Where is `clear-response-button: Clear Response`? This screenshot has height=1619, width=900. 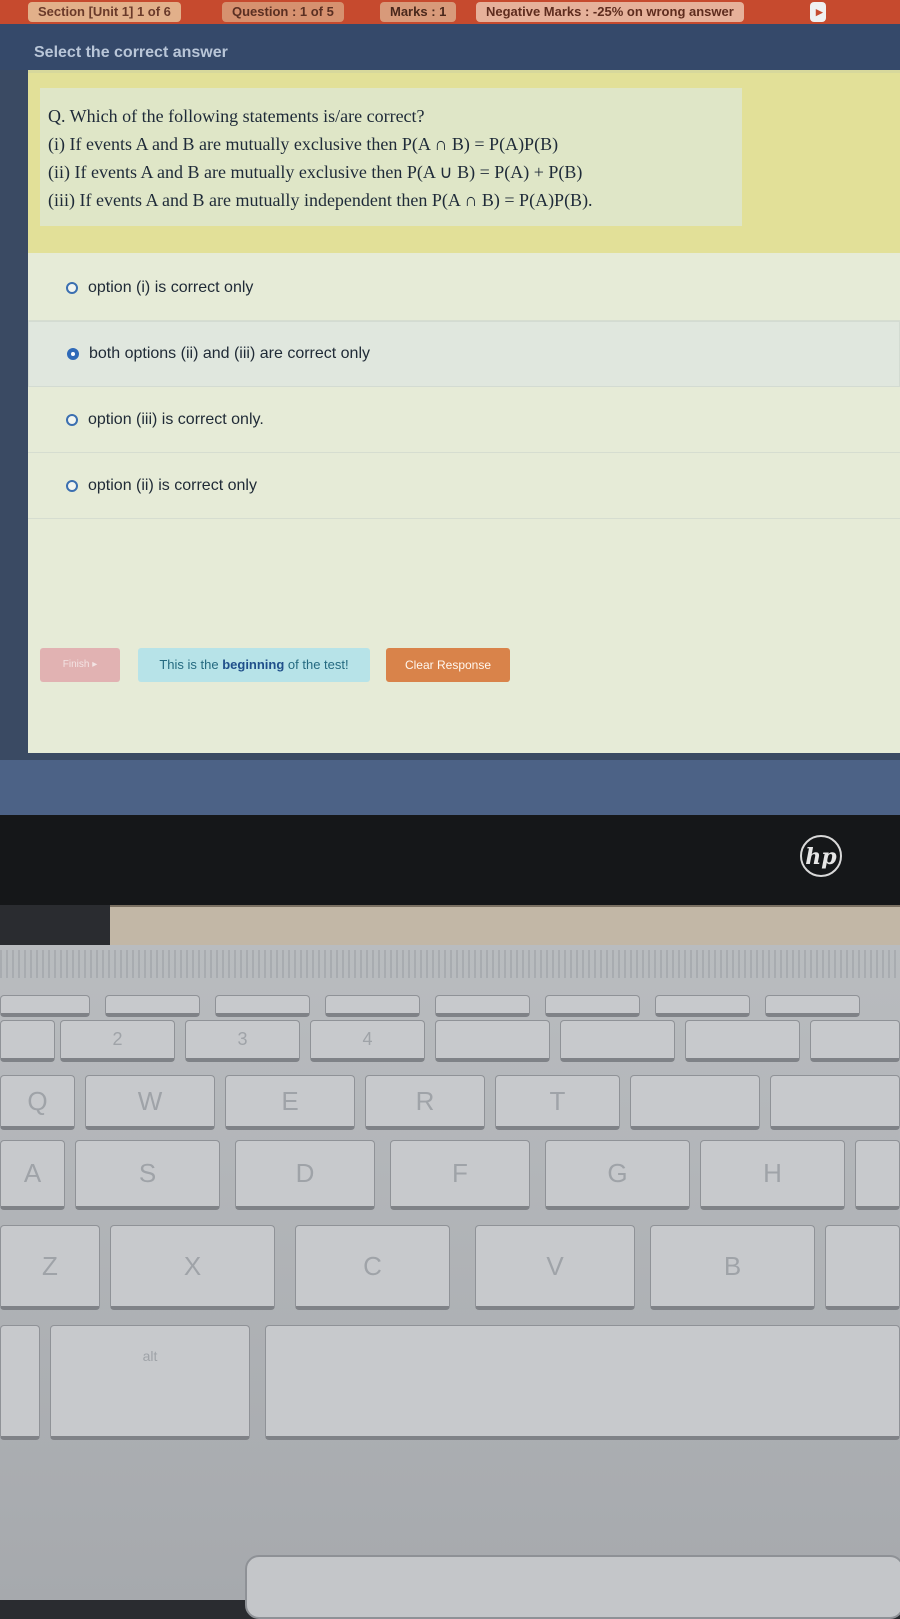
clear-response-button: Clear Response is located at coordinates (448, 665).